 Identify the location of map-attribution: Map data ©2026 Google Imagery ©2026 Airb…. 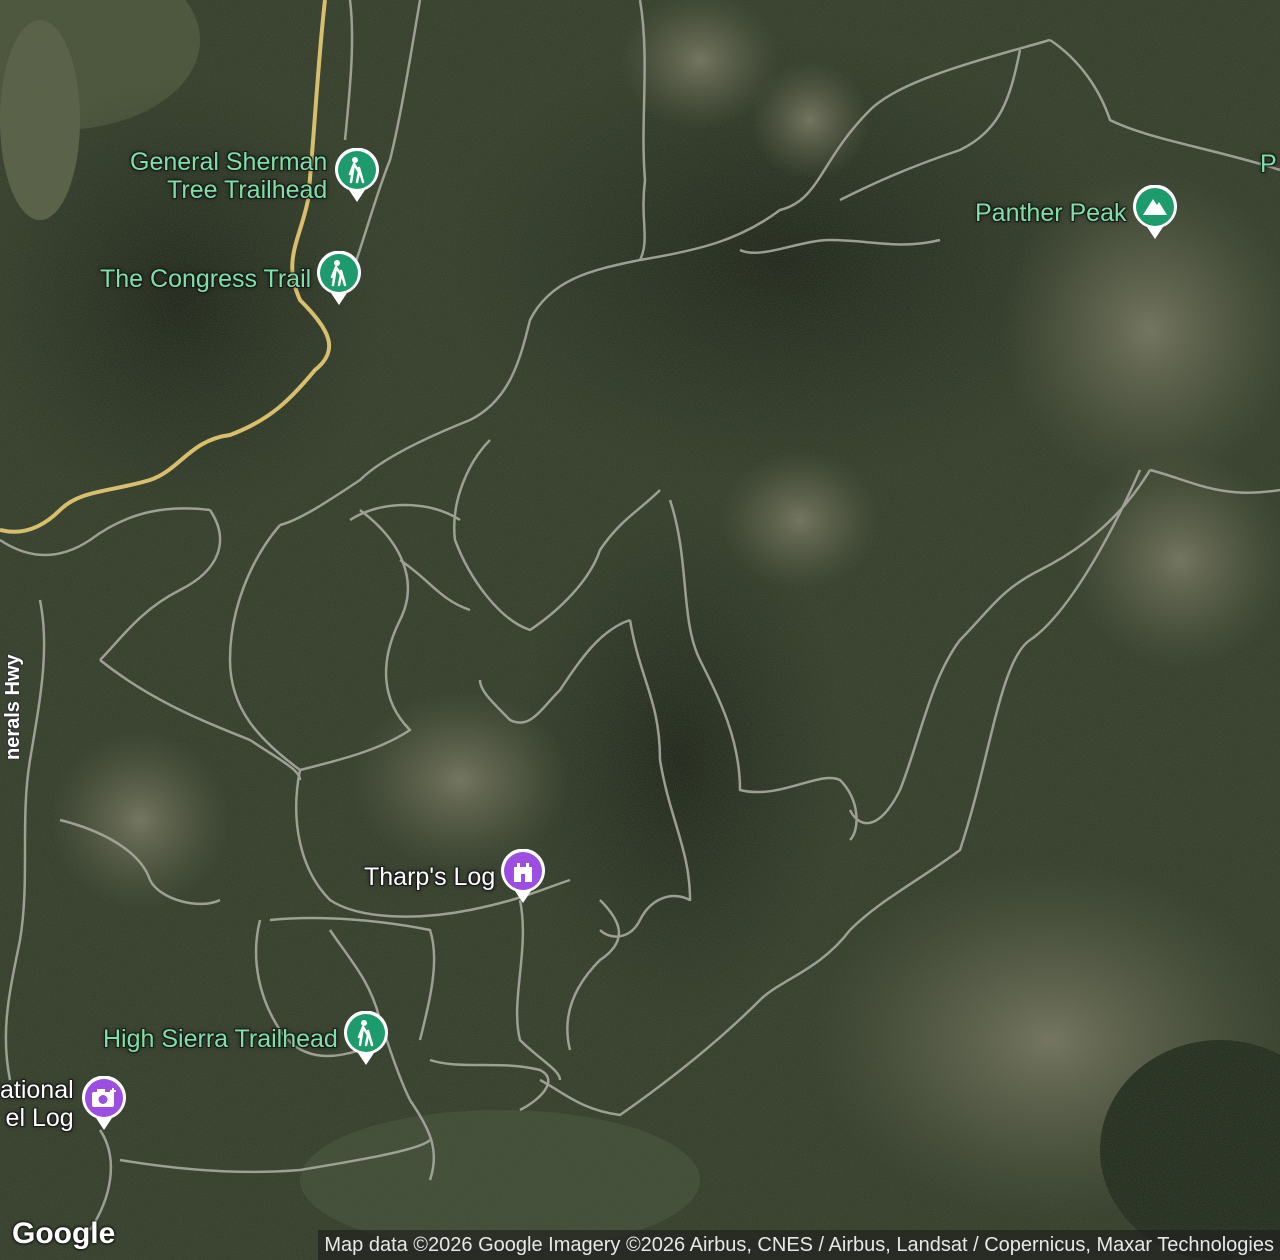
(799, 1245).